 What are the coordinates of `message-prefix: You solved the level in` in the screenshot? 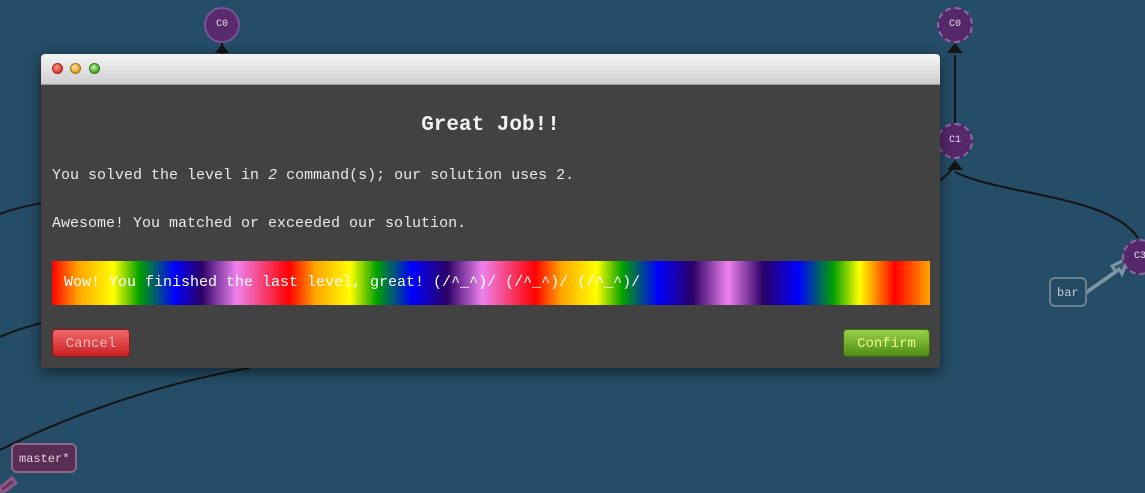 It's located at (160, 175).